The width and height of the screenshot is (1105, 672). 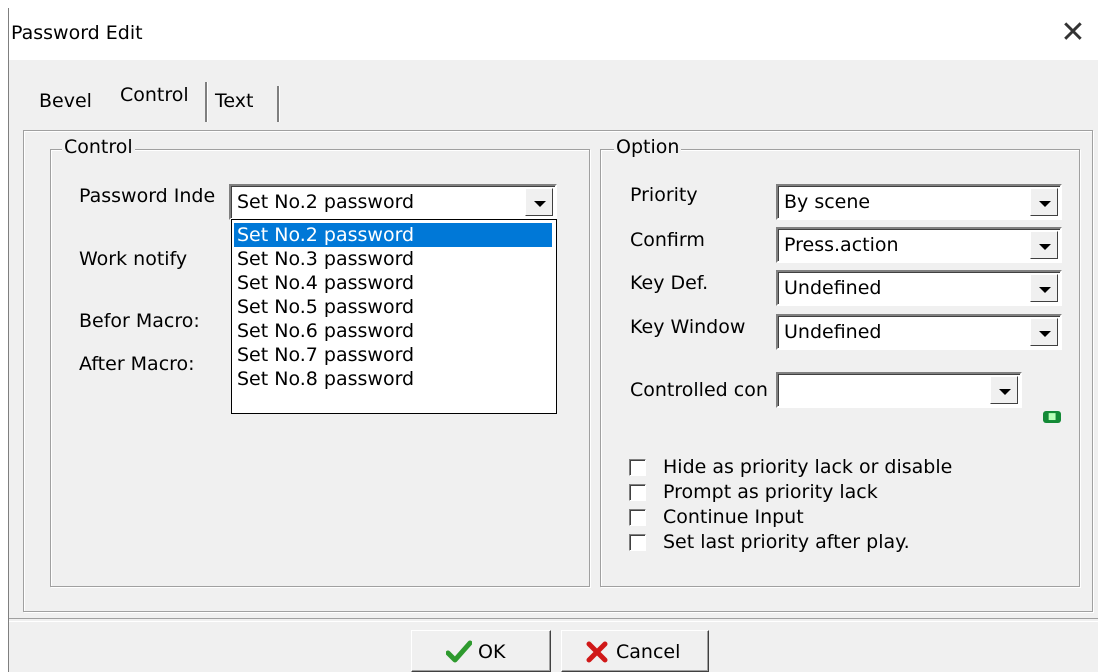 I want to click on key-window-label: Key Window, so click(x=688, y=327).